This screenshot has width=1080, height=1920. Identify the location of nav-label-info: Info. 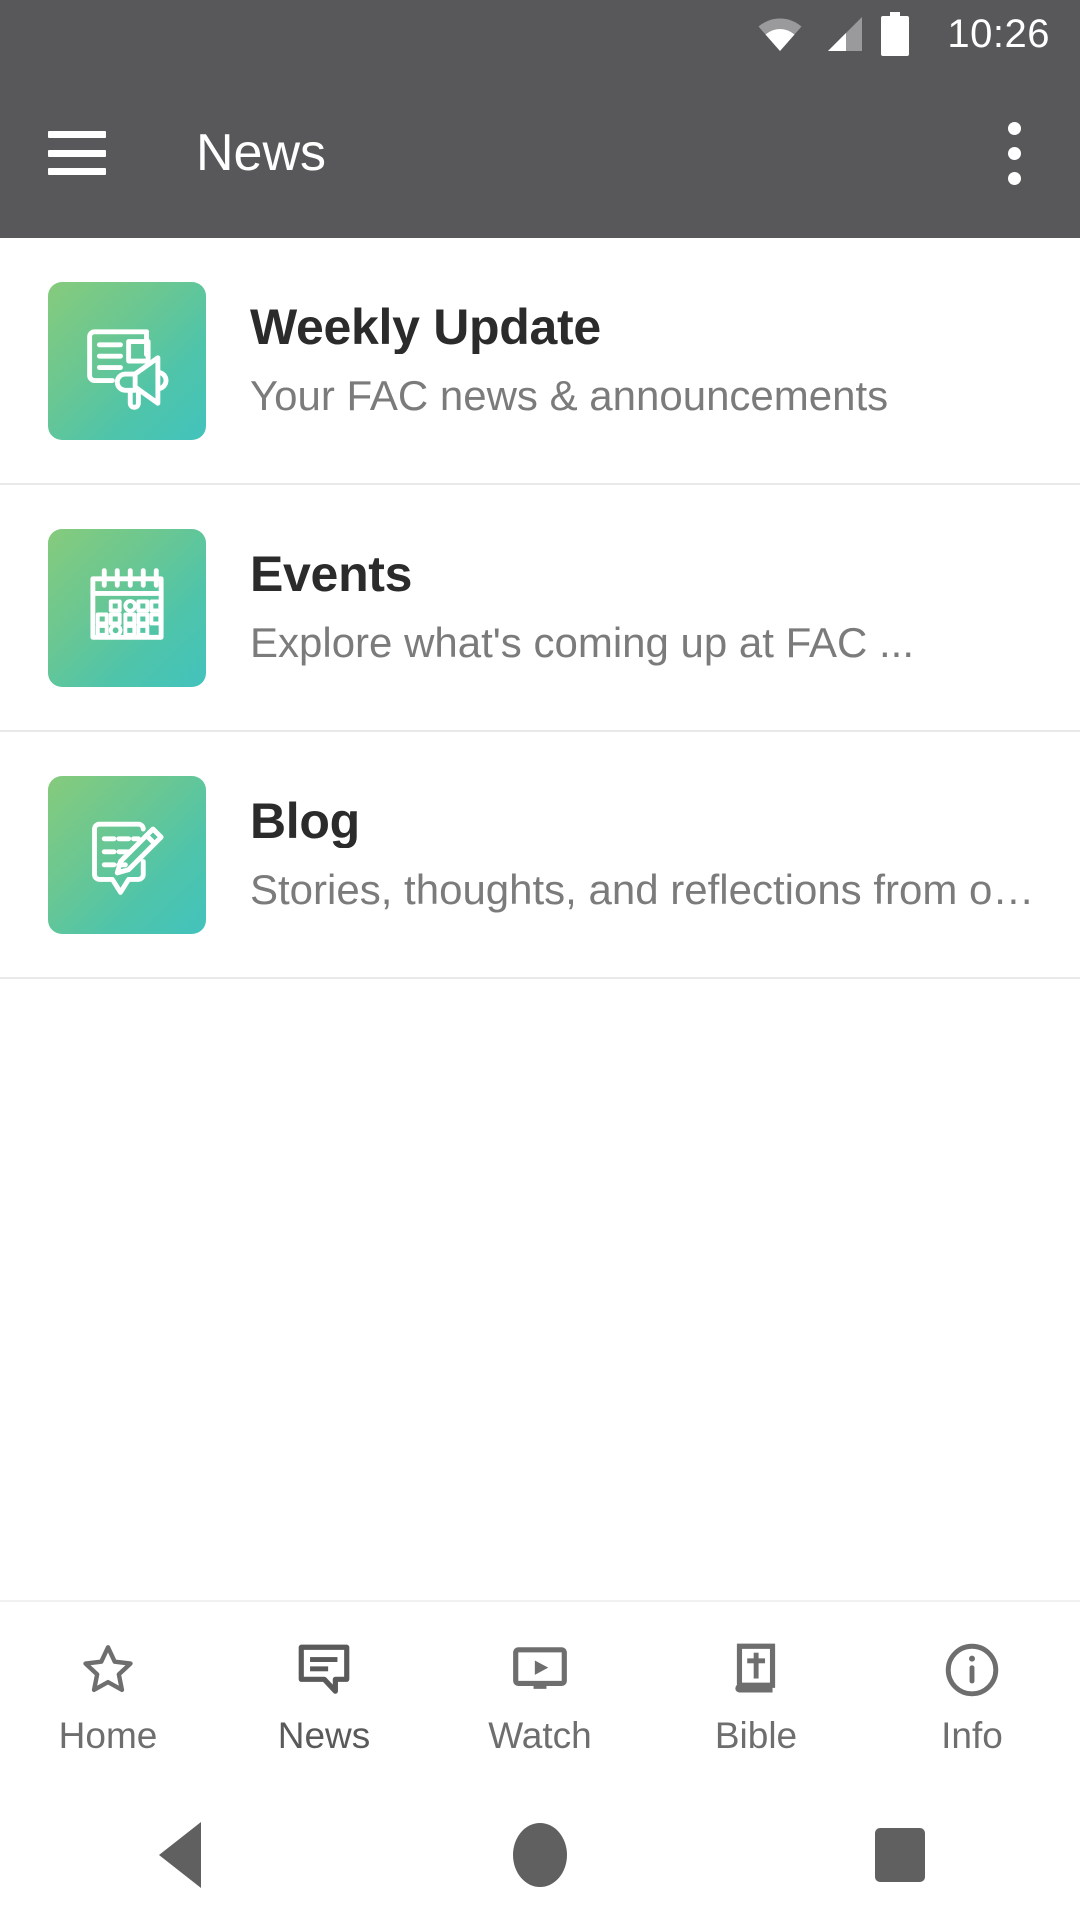
(972, 1735).